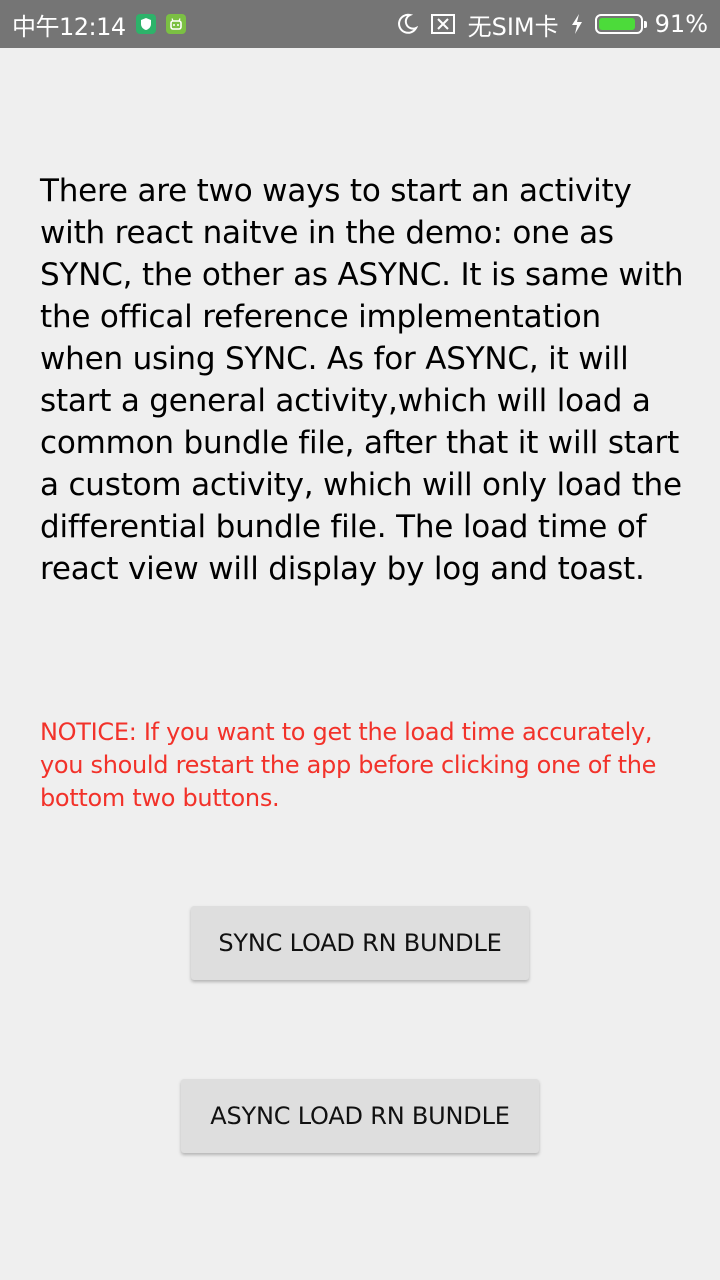 The width and height of the screenshot is (720, 1280). Describe the element at coordinates (443, 24) in the screenshot. I see `no-sim-box-icon` at that location.